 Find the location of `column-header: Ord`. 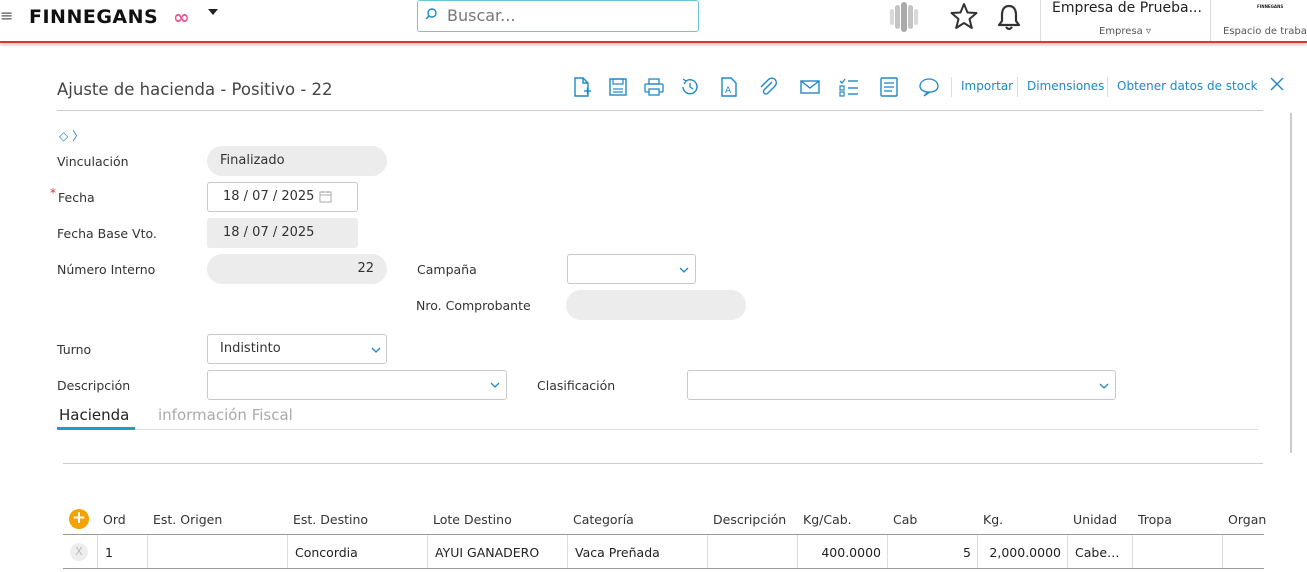

column-header: Ord is located at coordinates (114, 519).